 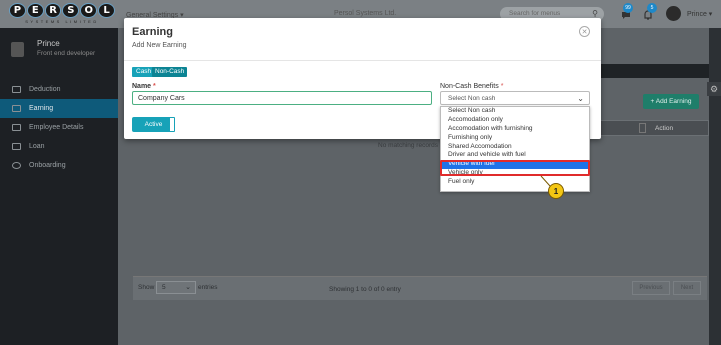 What do you see at coordinates (62, 21) in the screenshot?
I see `logo-subtitle: SYSTEMS LIMITED` at bounding box center [62, 21].